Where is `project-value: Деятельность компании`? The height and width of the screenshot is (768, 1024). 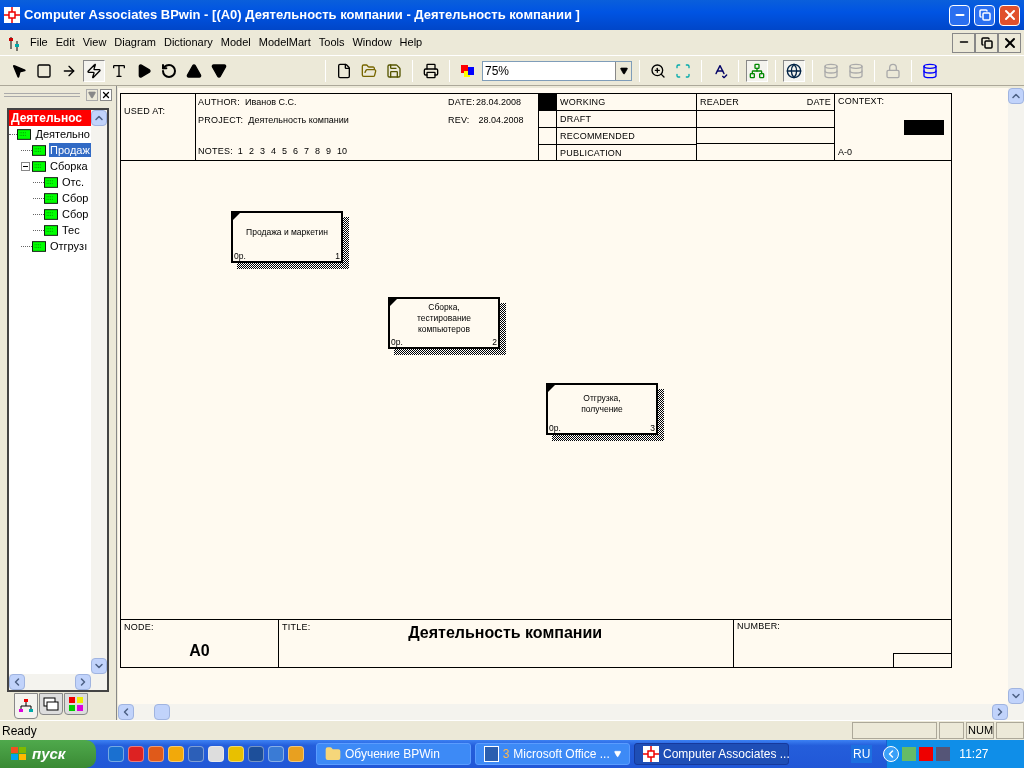
project-value: Деятельность компании is located at coordinates (298, 120).